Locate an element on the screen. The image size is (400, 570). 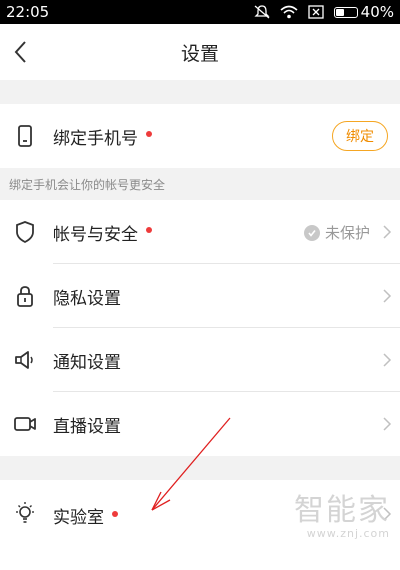
speaker-icon is located at coordinates (25, 360).